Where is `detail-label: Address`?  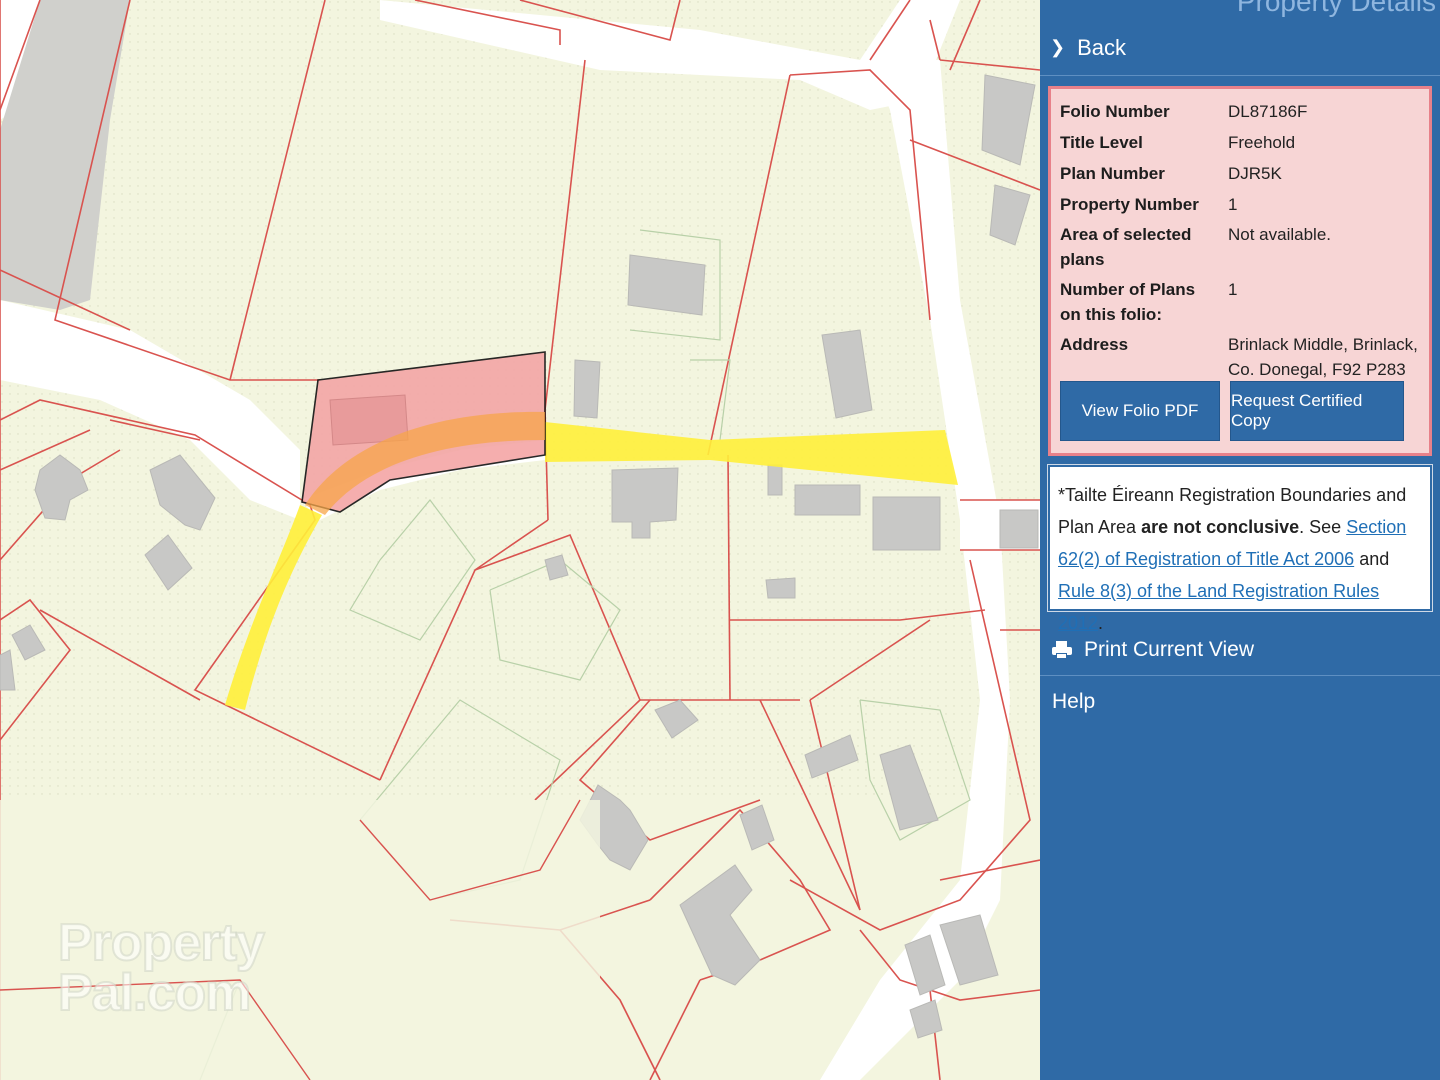 detail-label: Address is located at coordinates (1094, 344).